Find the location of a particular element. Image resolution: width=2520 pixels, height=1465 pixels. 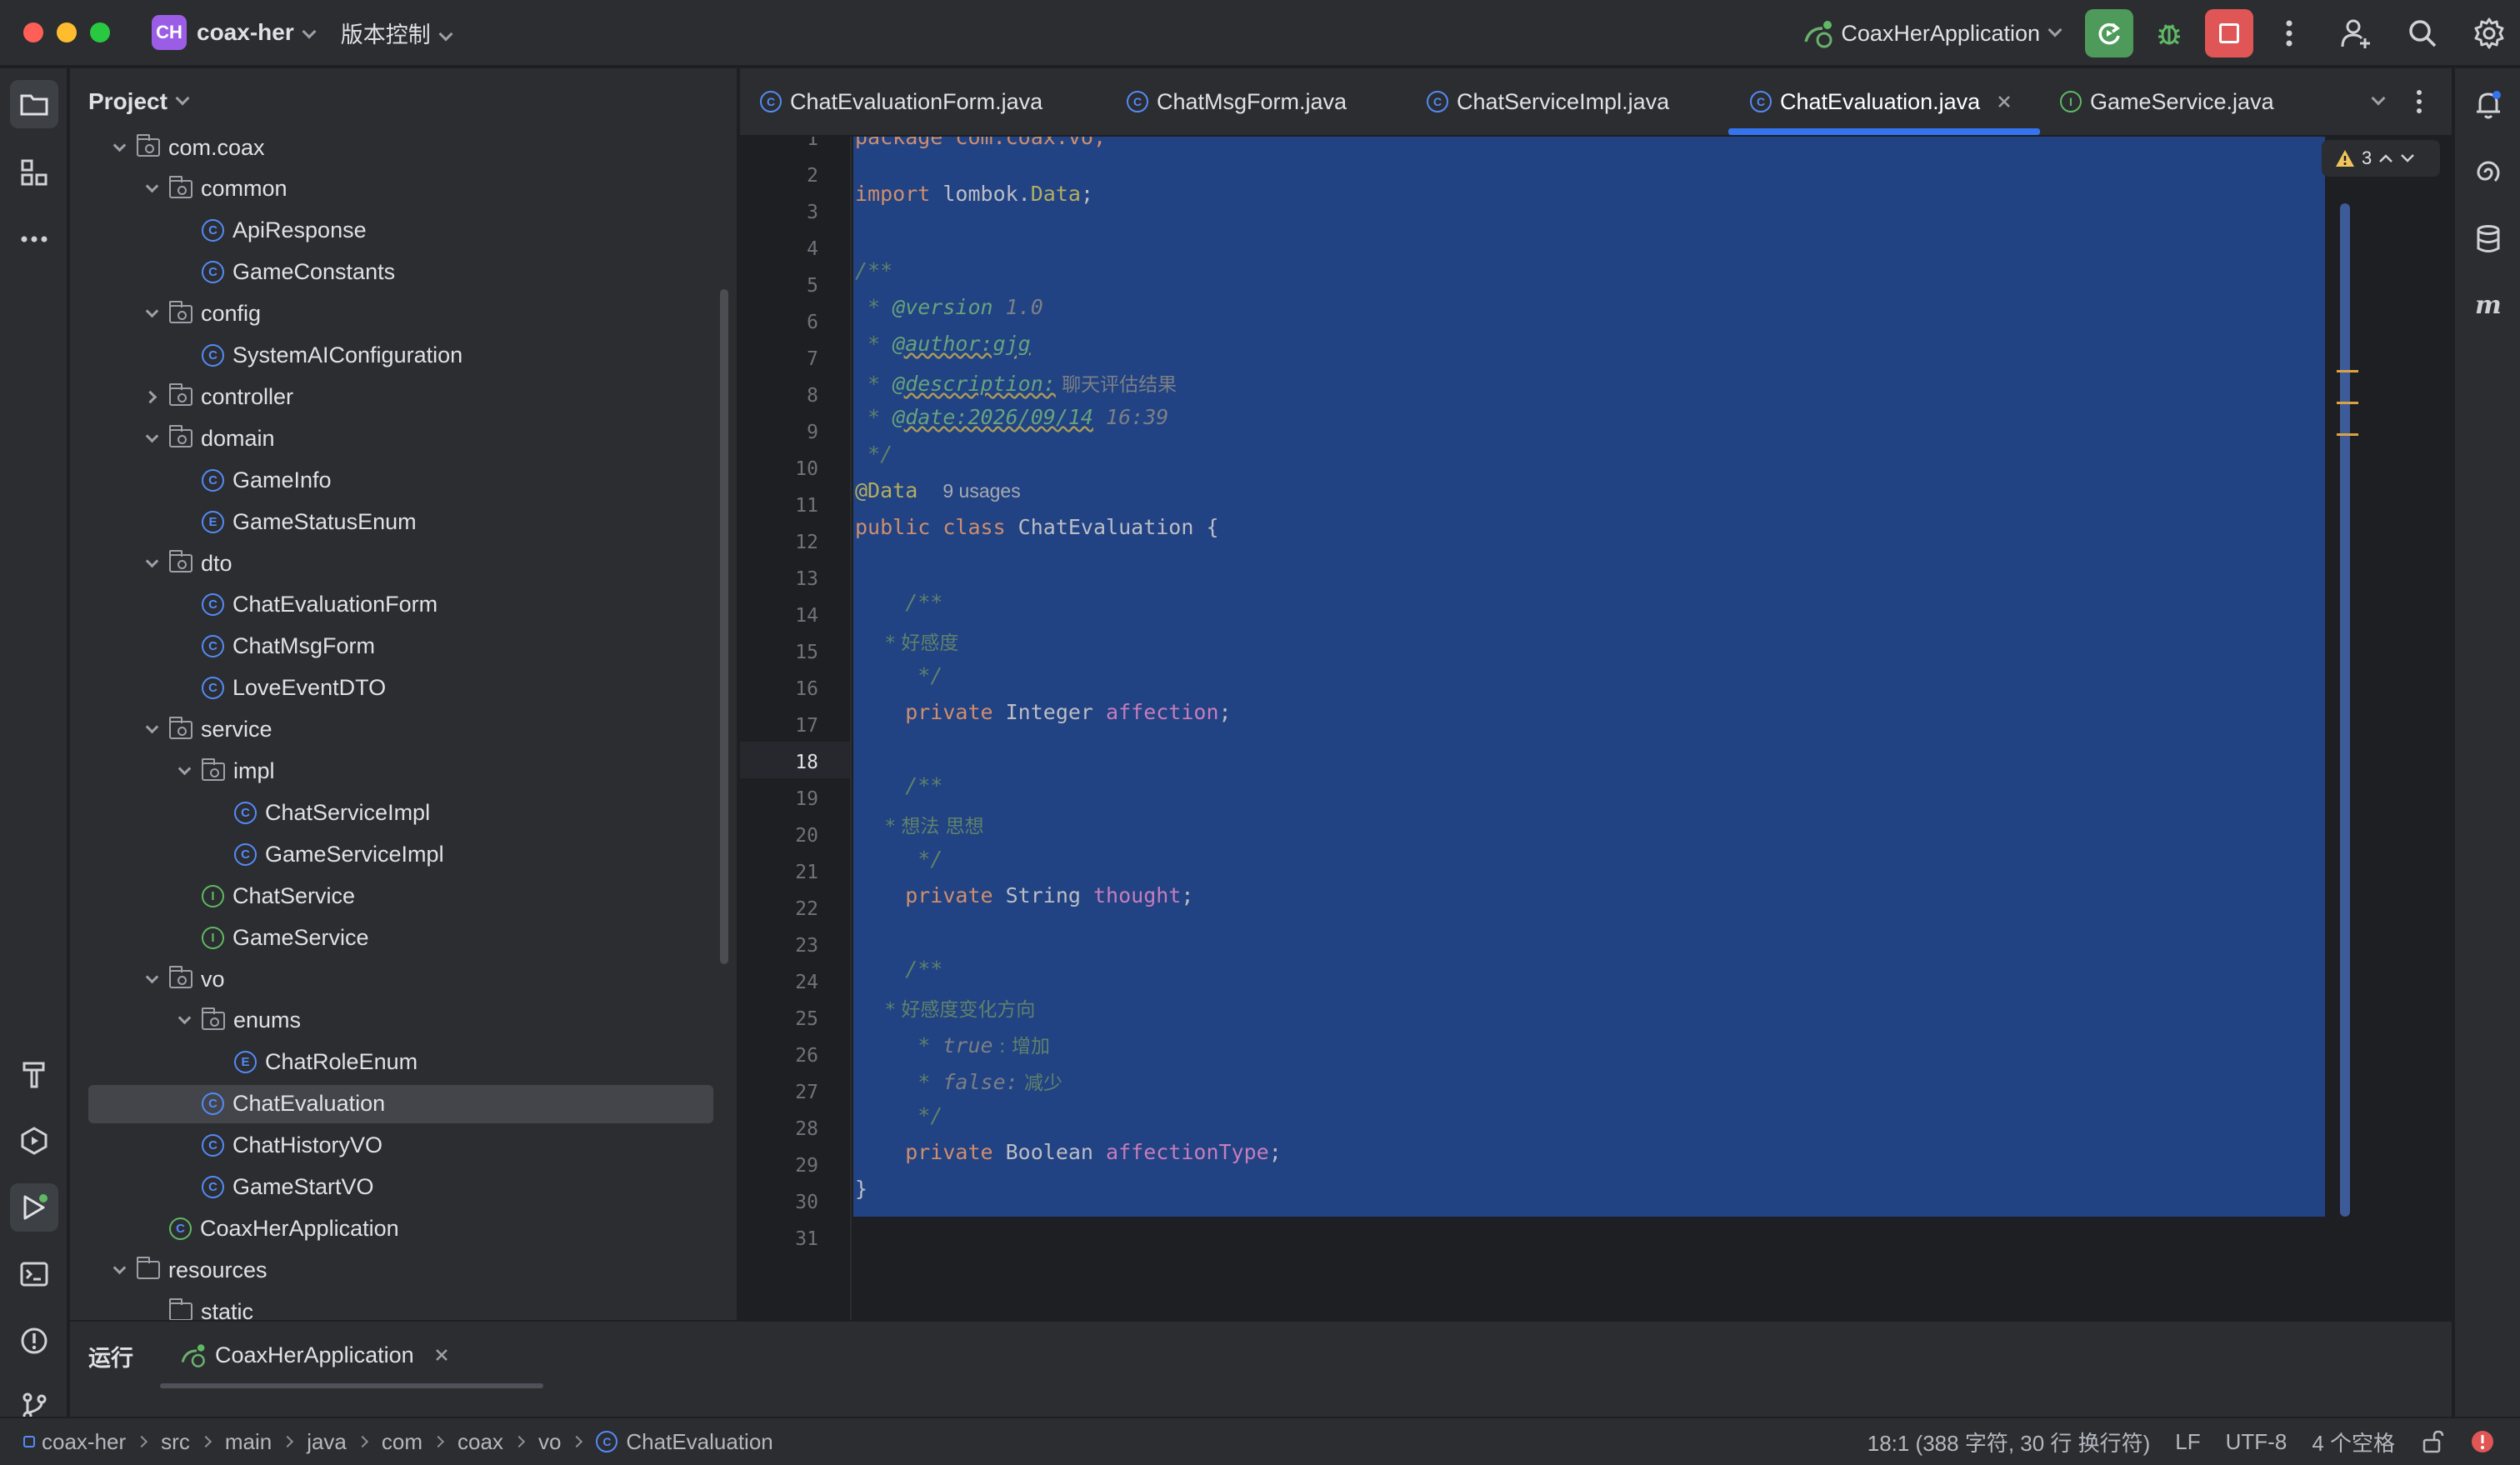

services-tool-button is located at coordinates (34, 1141).